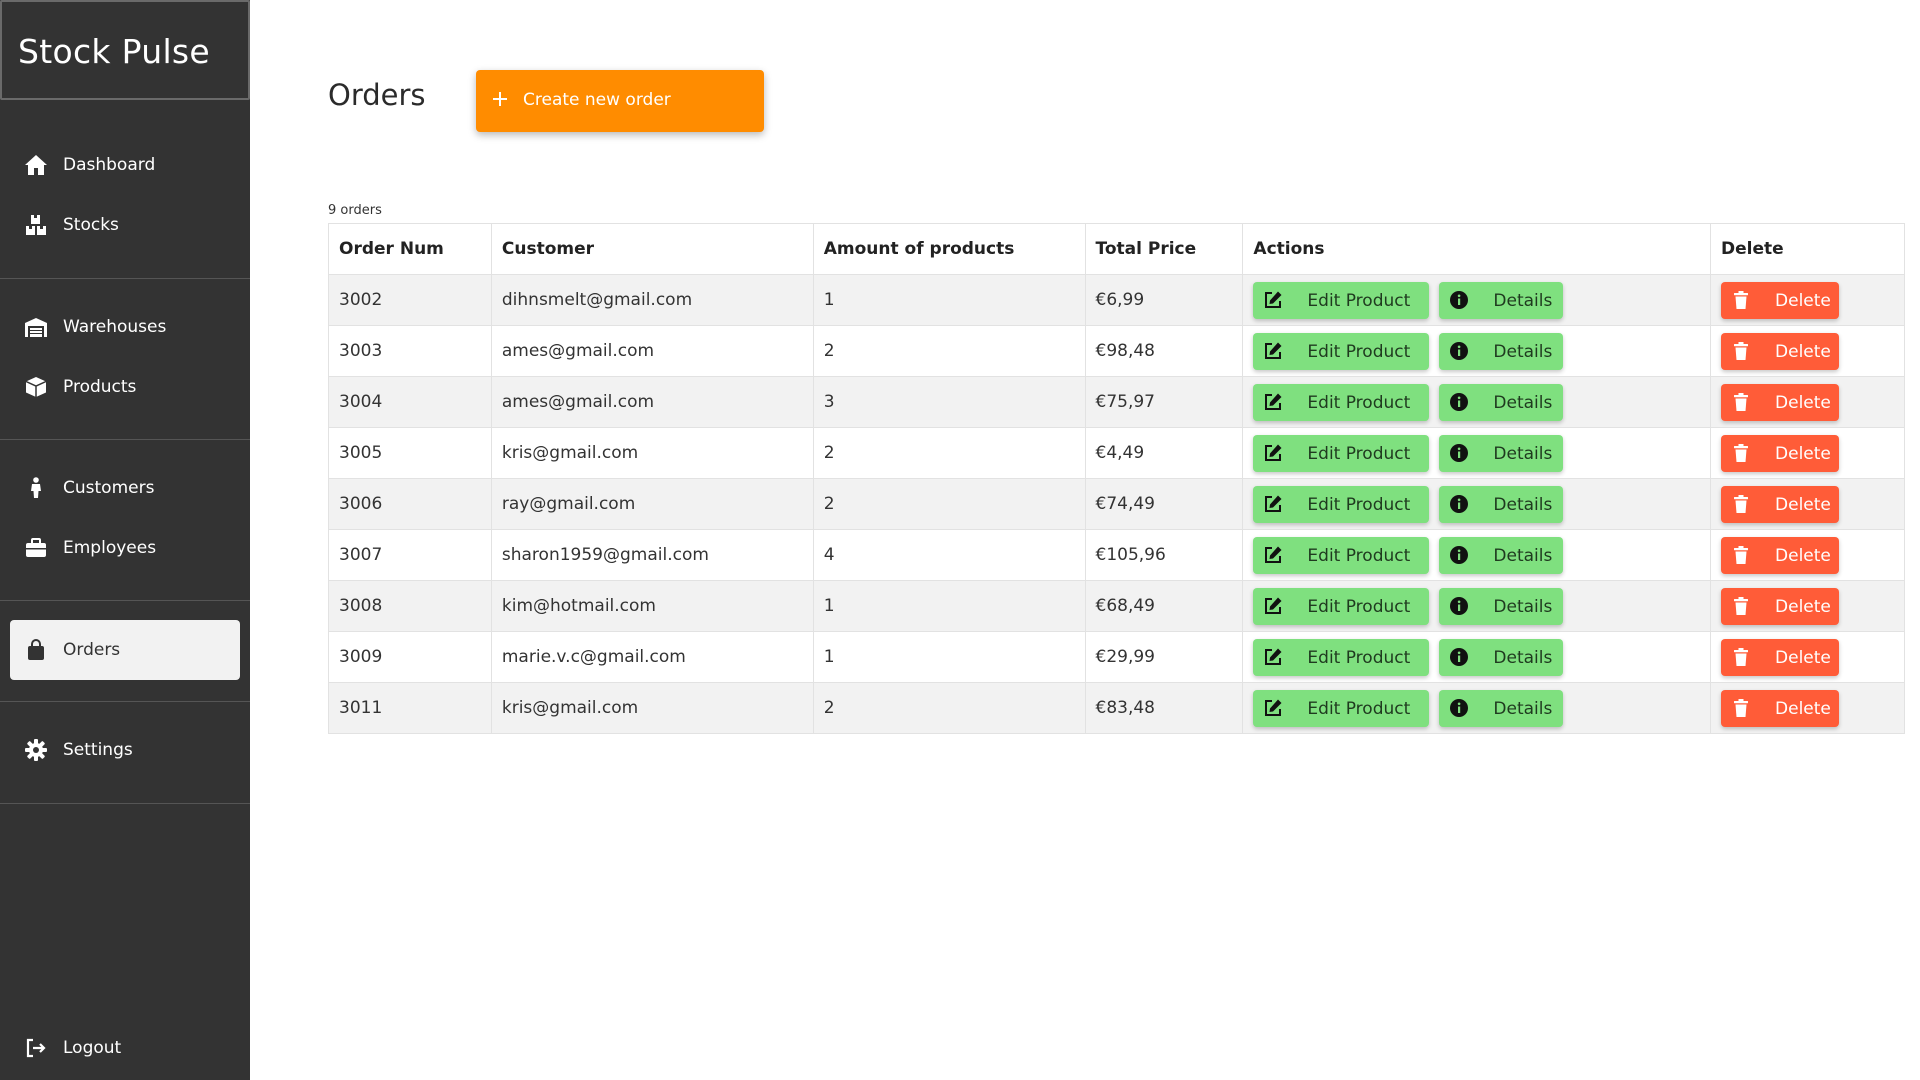 The image size is (1920, 1080). I want to click on amount-cell: 1, so click(949, 606).